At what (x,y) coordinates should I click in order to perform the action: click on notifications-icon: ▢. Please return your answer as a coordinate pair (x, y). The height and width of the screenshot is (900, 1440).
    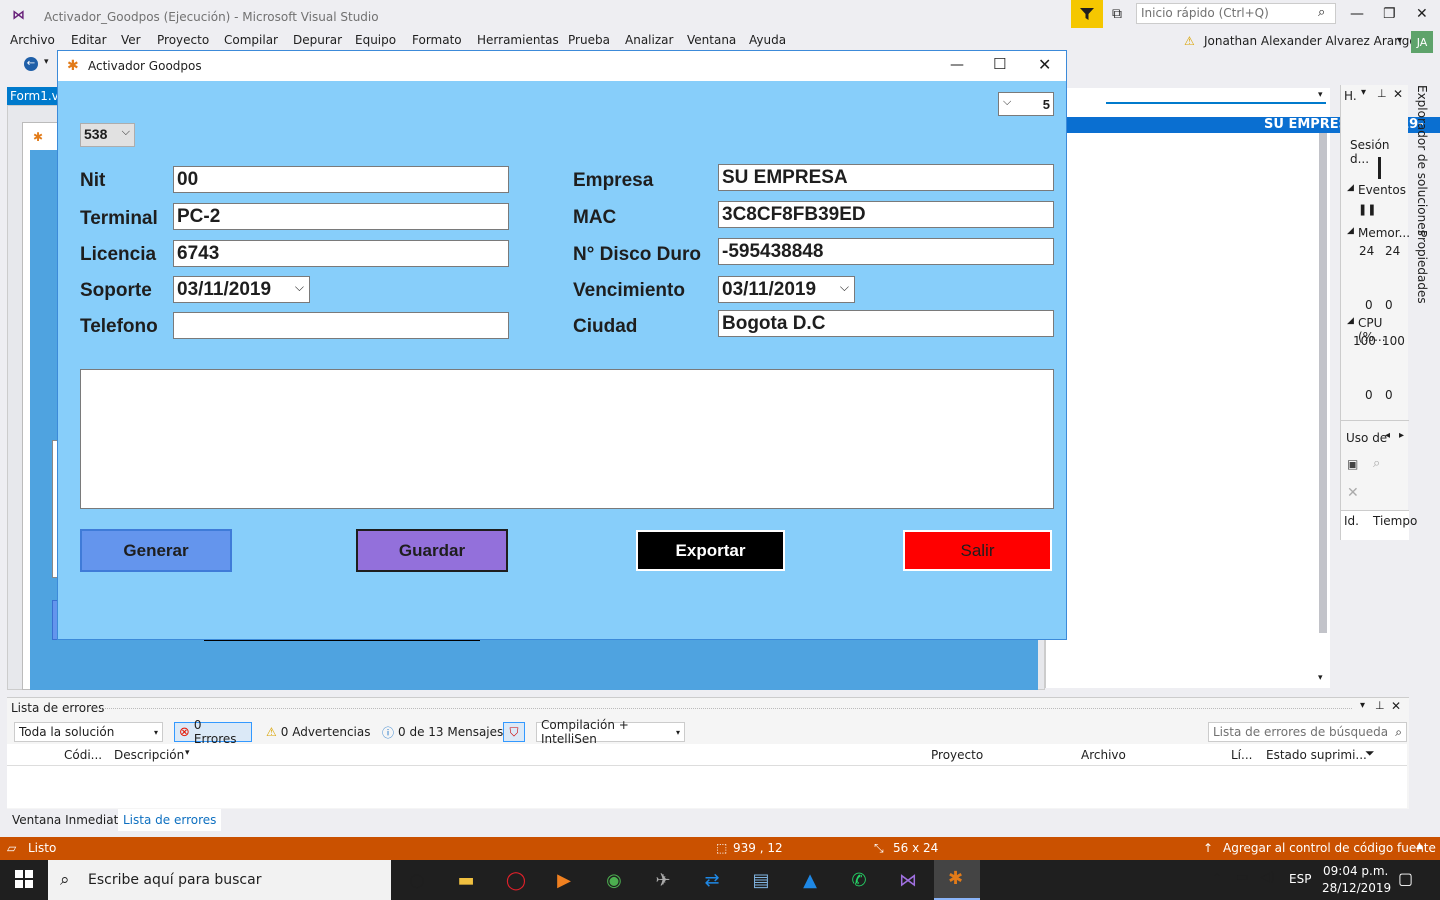
    Looking at the image, I should click on (1405, 878).